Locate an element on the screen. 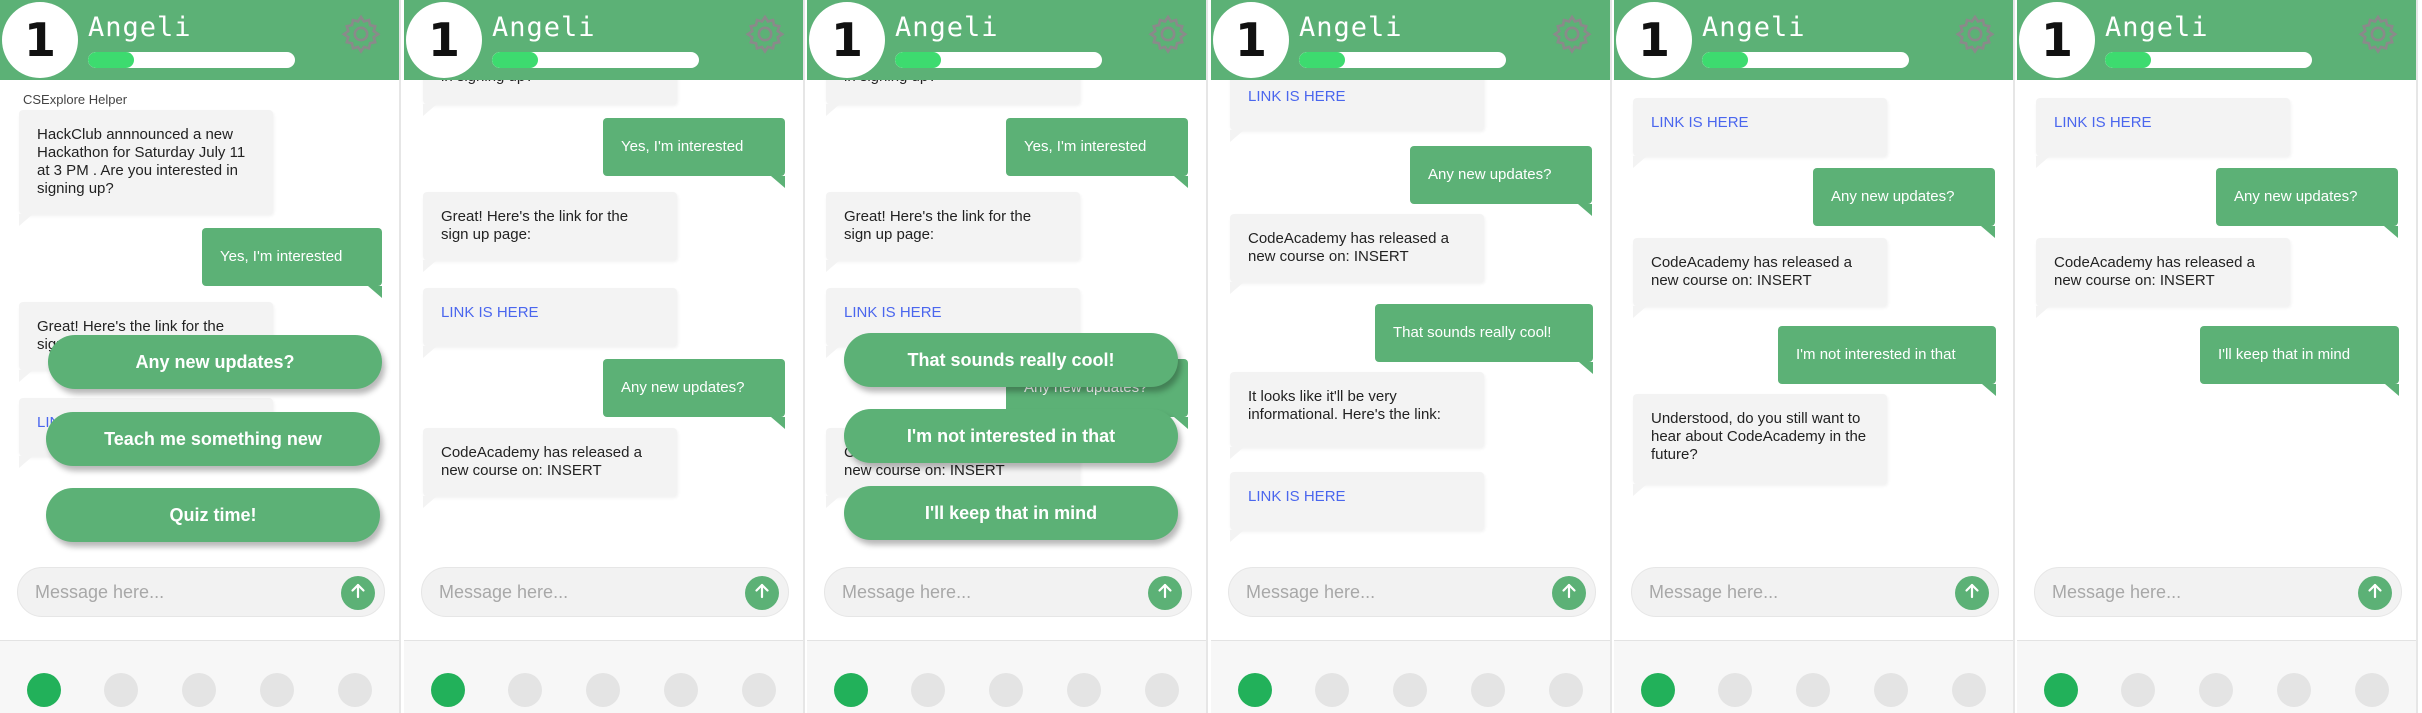 The height and width of the screenshot is (713, 2422). quick-reply-button: Quiz time! is located at coordinates (213, 515).